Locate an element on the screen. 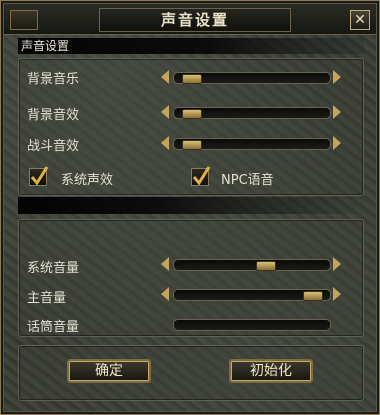 This screenshot has width=380, height=415. title-ornament is located at coordinates (24, 20).